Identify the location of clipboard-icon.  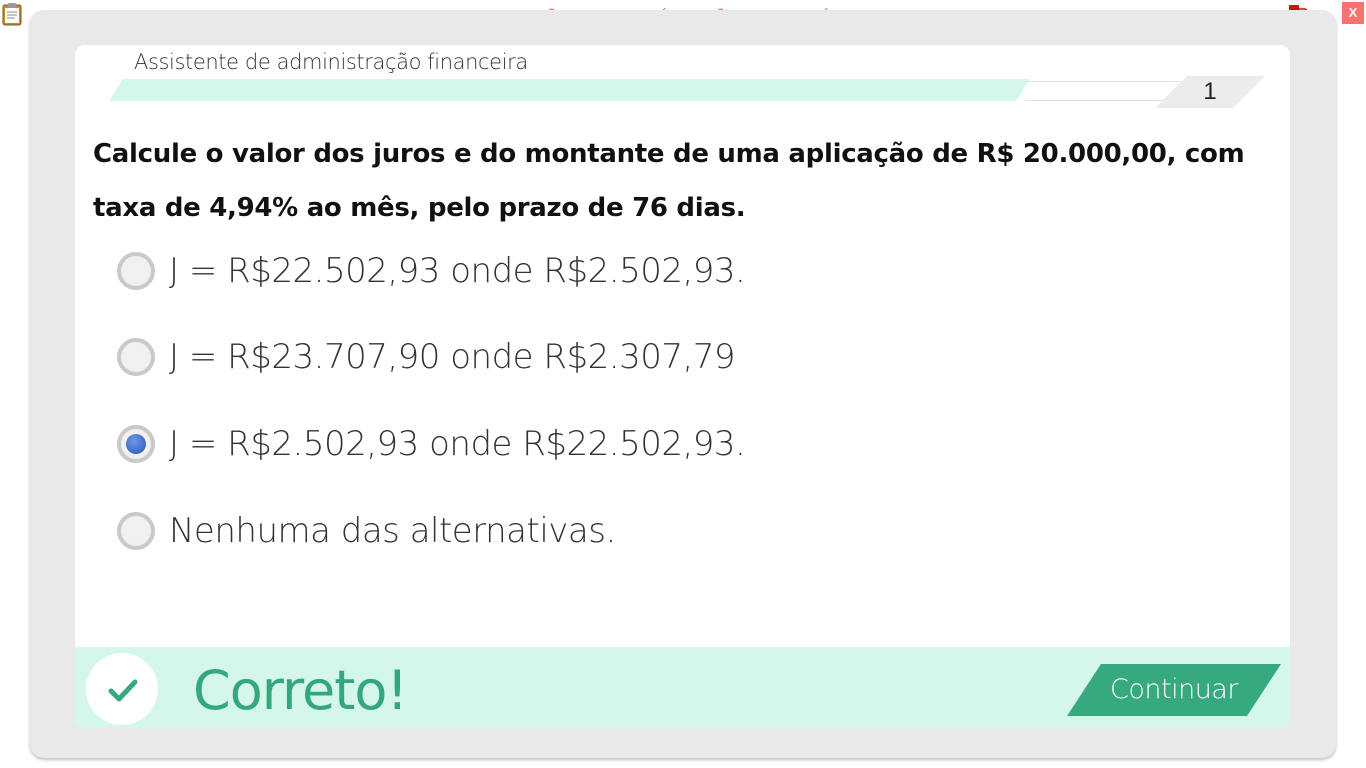
(12, 14).